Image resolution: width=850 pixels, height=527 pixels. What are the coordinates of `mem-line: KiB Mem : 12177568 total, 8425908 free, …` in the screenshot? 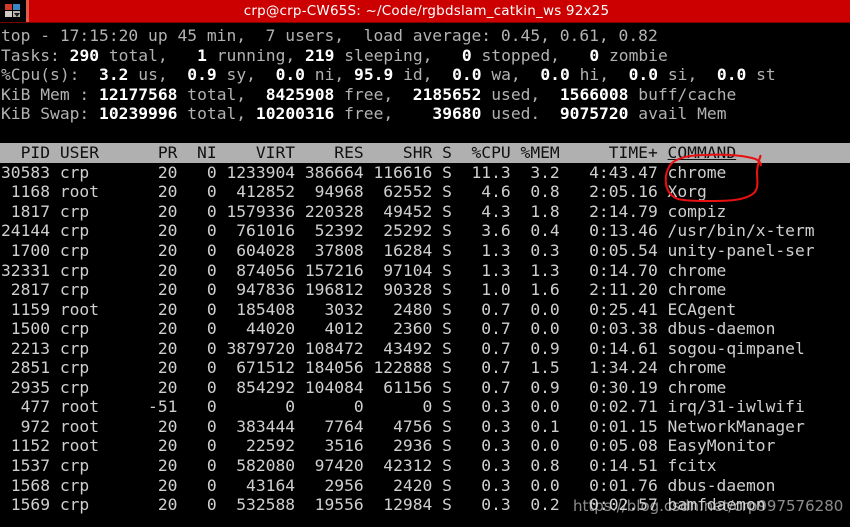 It's located at (425, 95).